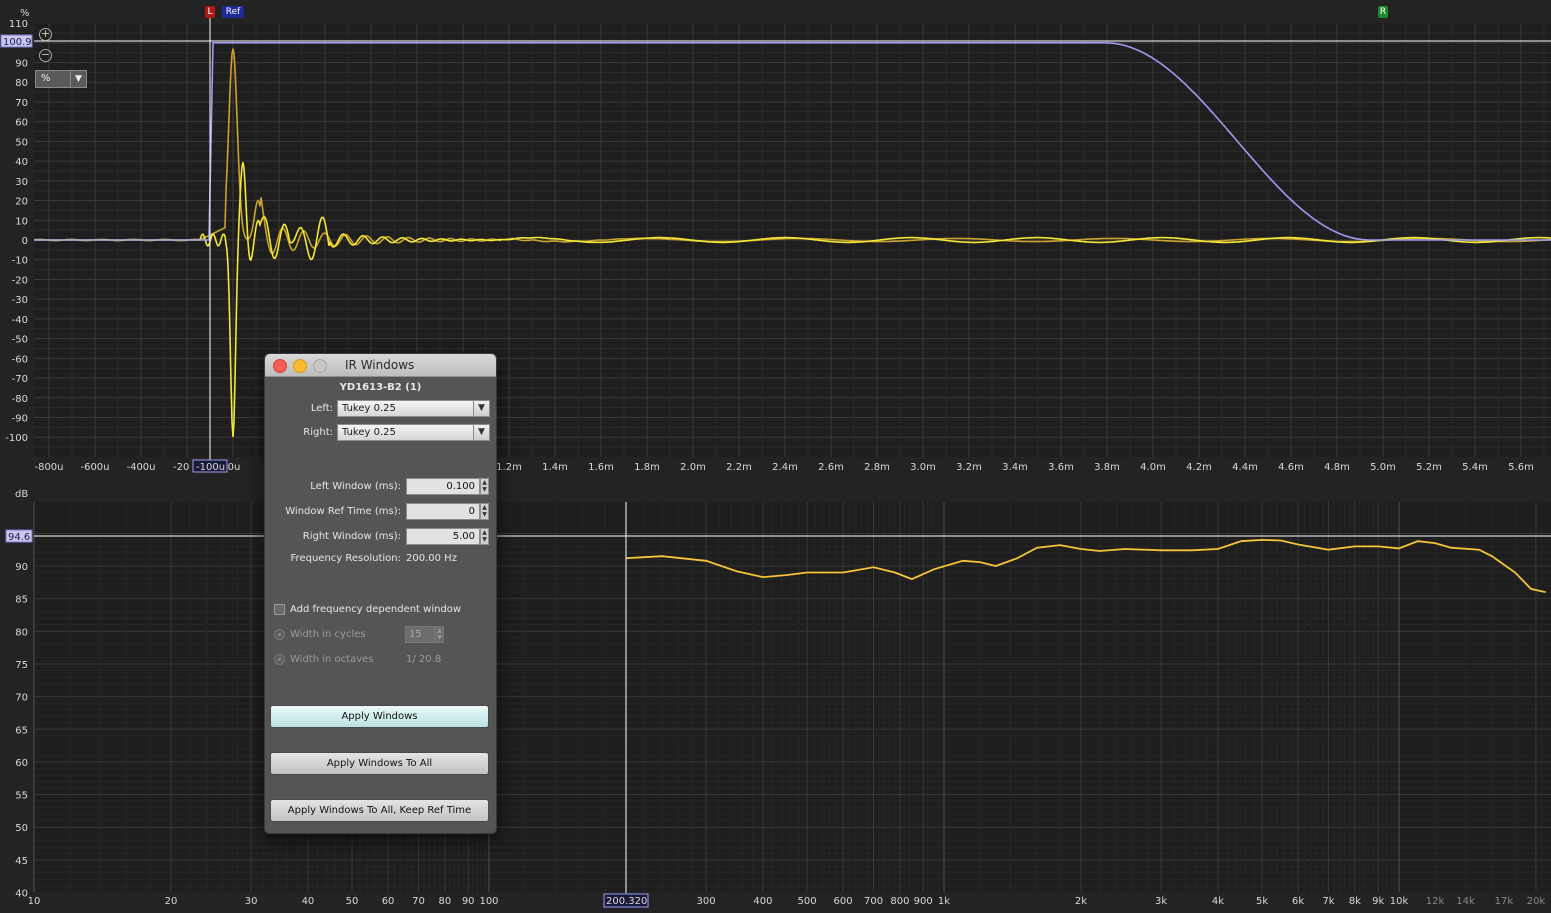 The image size is (1551, 913). I want to click on fr-x-tick: 40, so click(308, 901).